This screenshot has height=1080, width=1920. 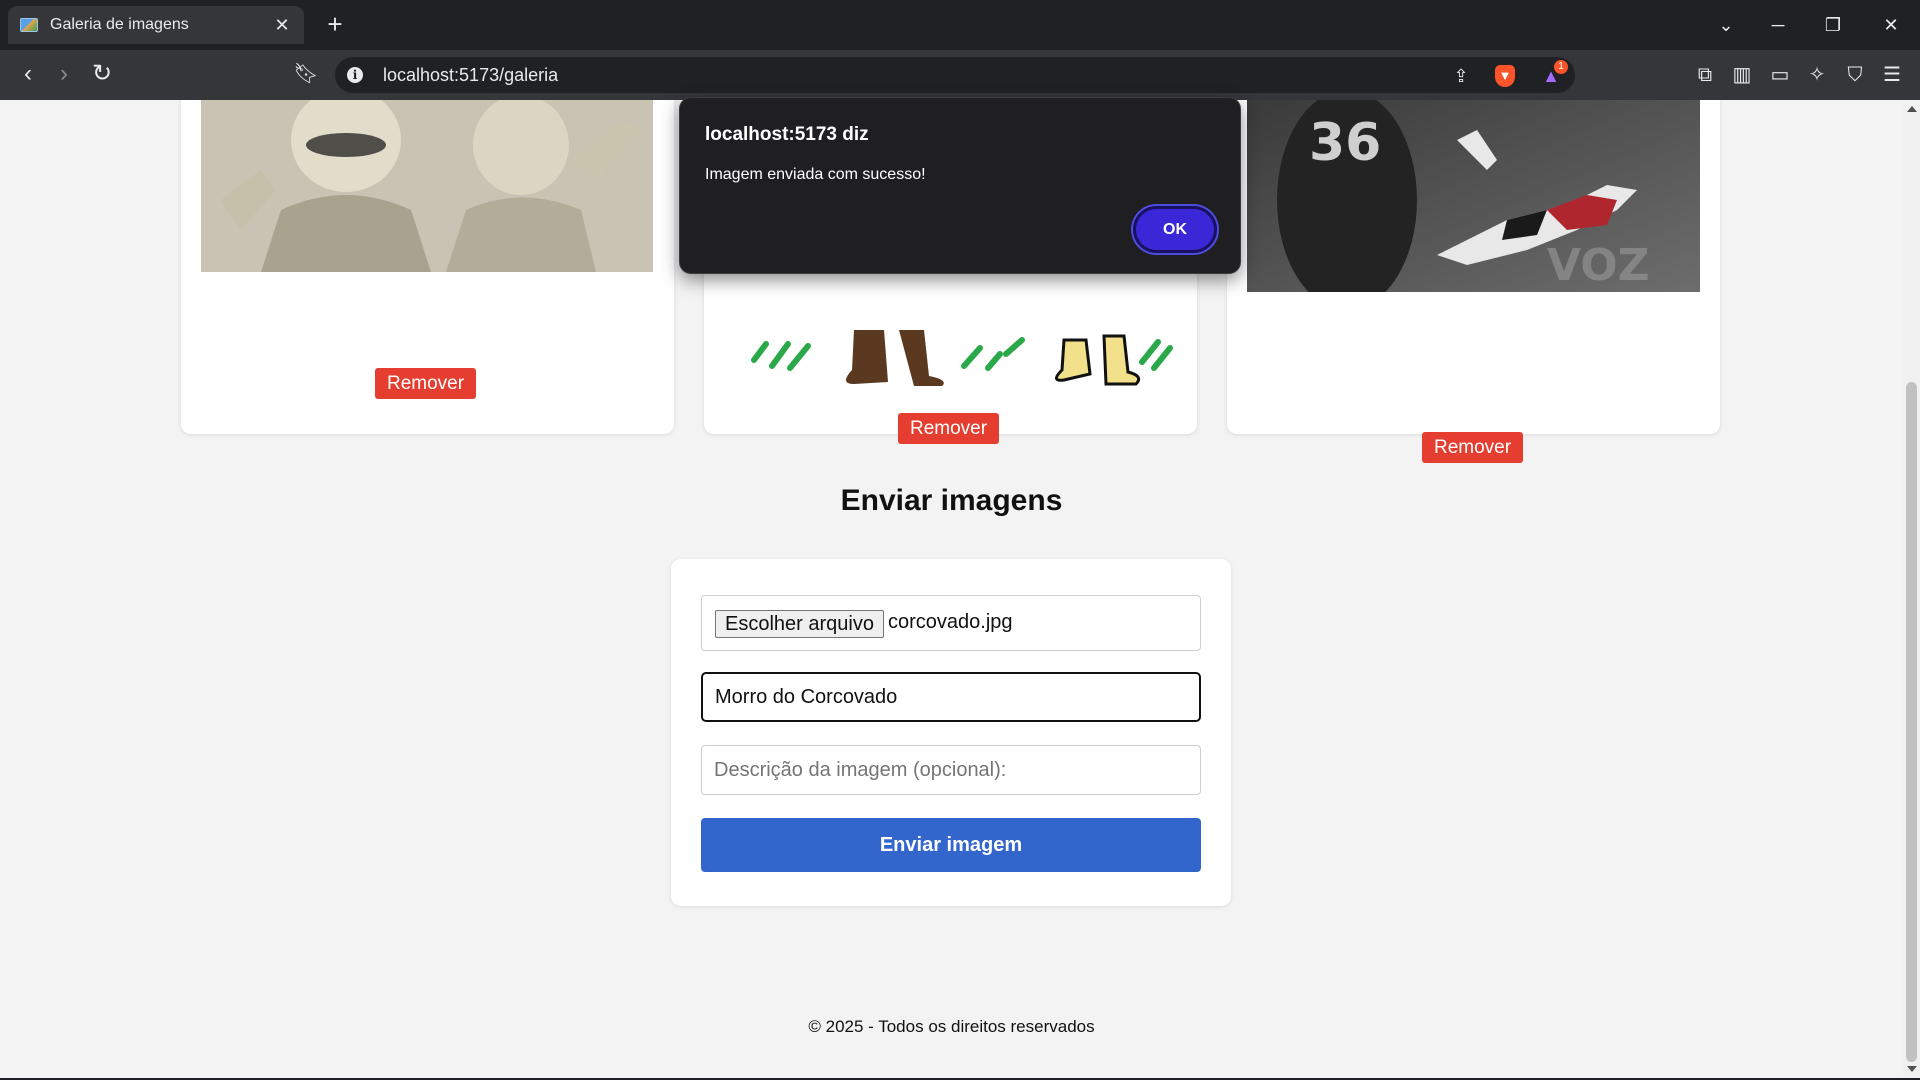 I want to click on close-tab-icon: ✕, so click(x=282, y=25).